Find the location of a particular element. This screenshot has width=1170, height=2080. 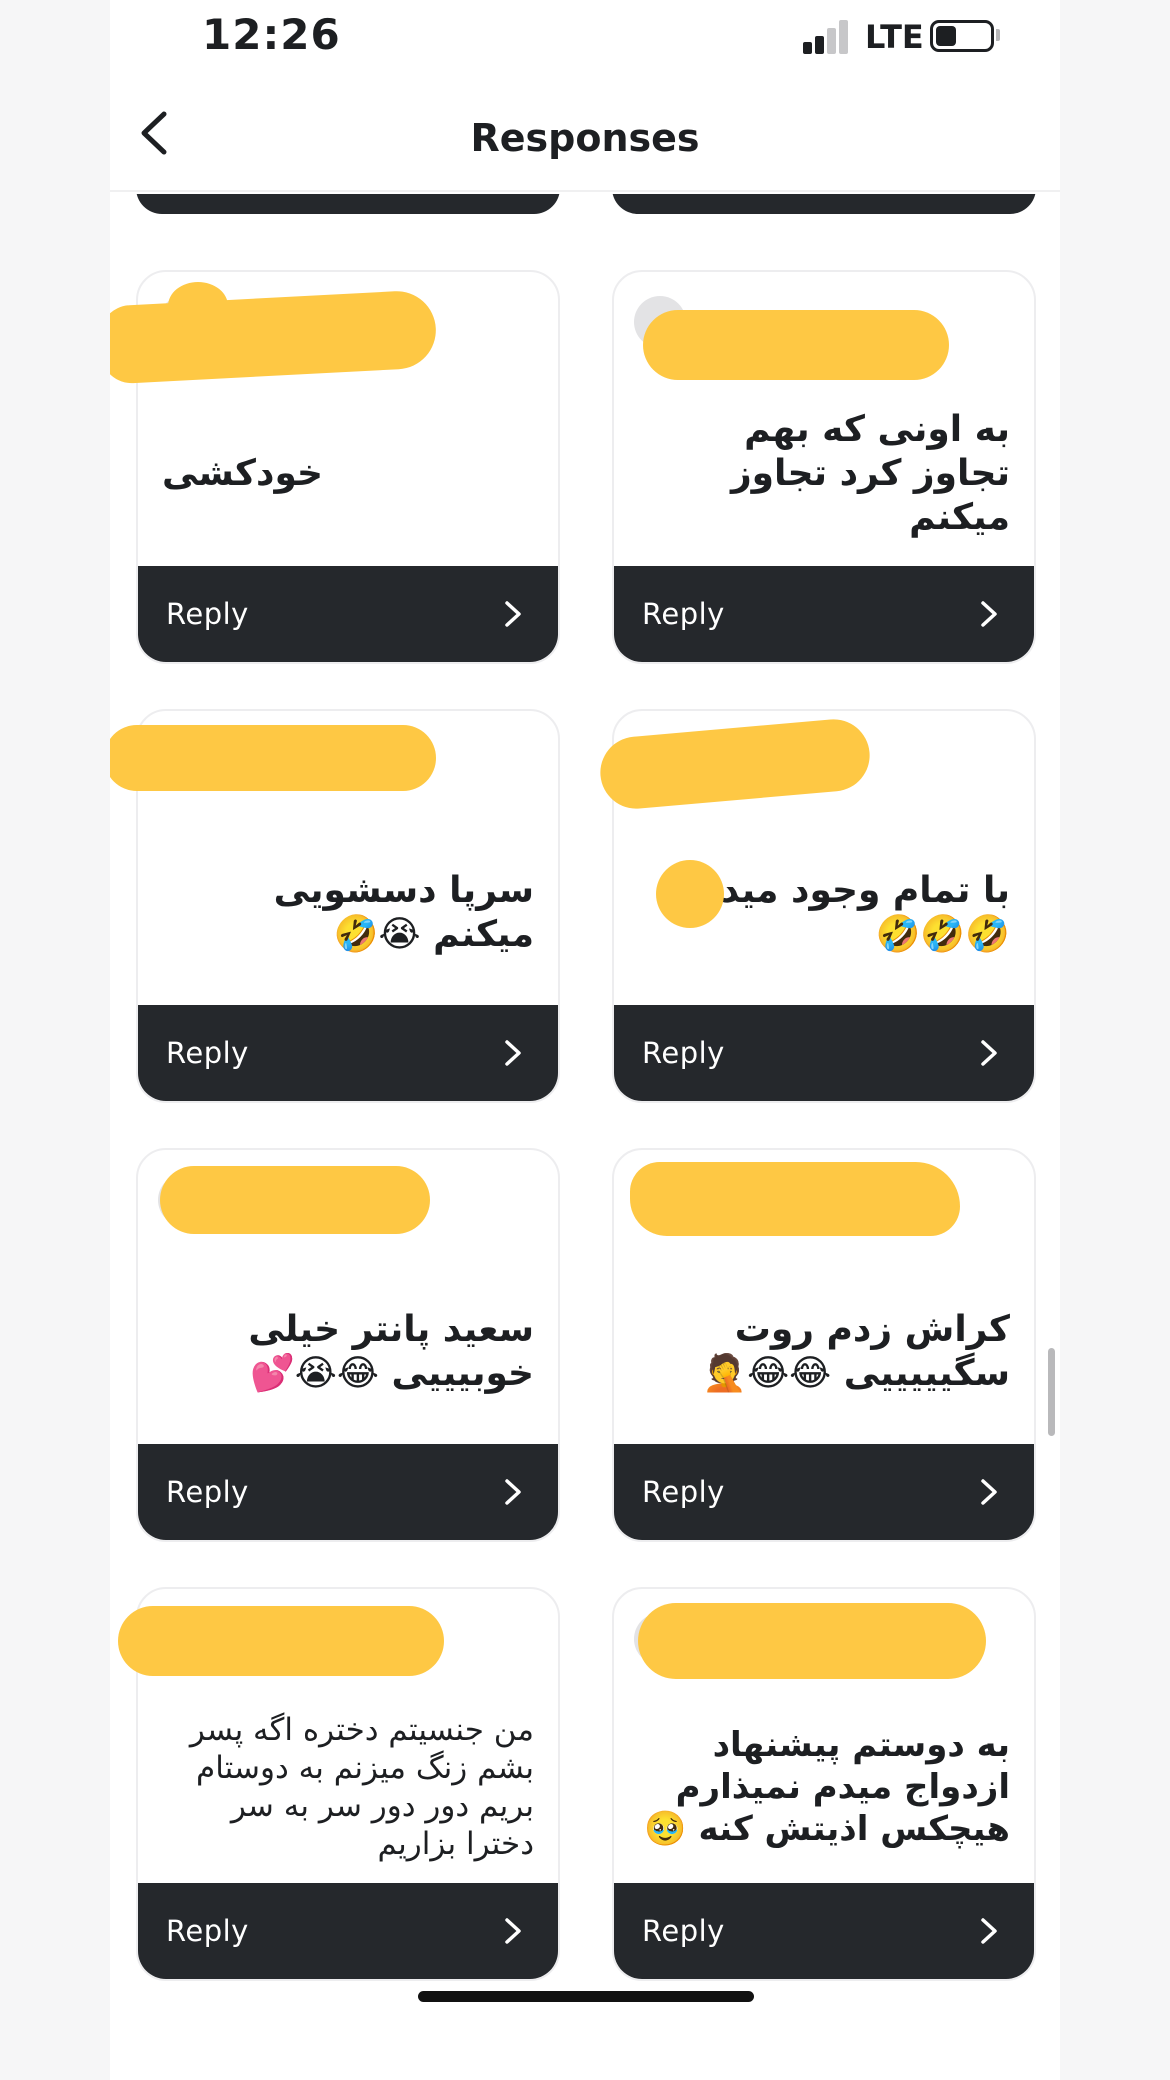

status-time: 12:26 is located at coordinates (271, 34).